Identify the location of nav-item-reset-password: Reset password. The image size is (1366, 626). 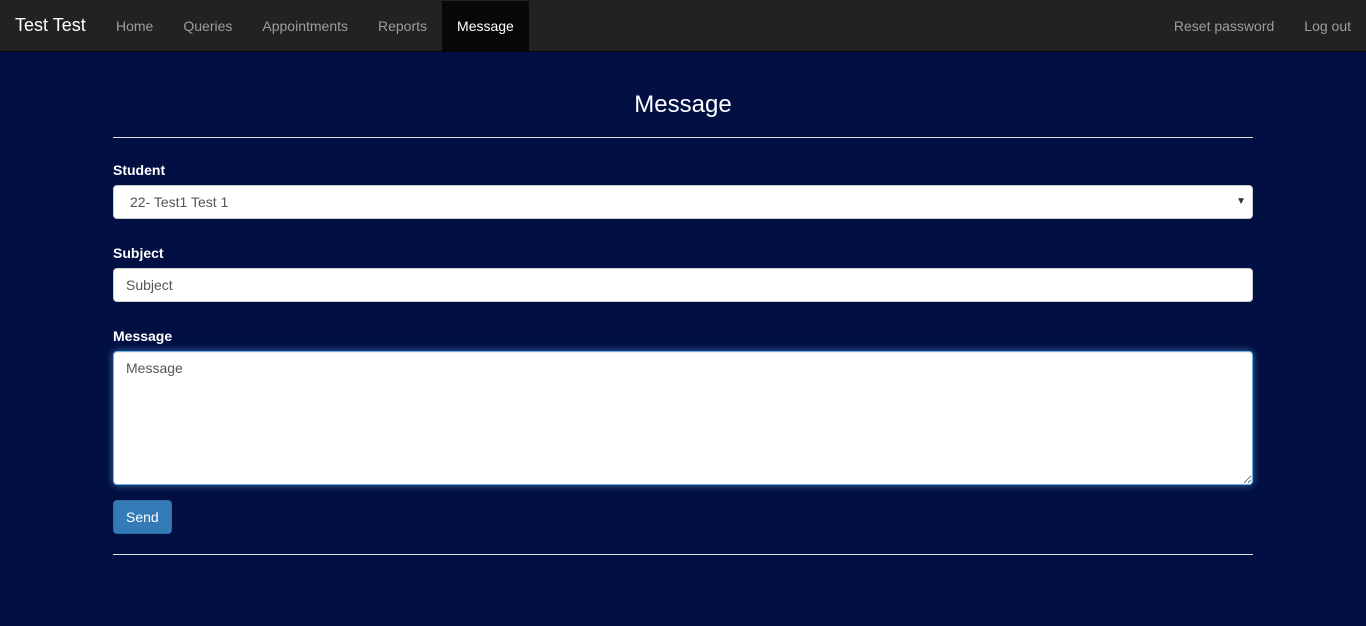
(1224, 26).